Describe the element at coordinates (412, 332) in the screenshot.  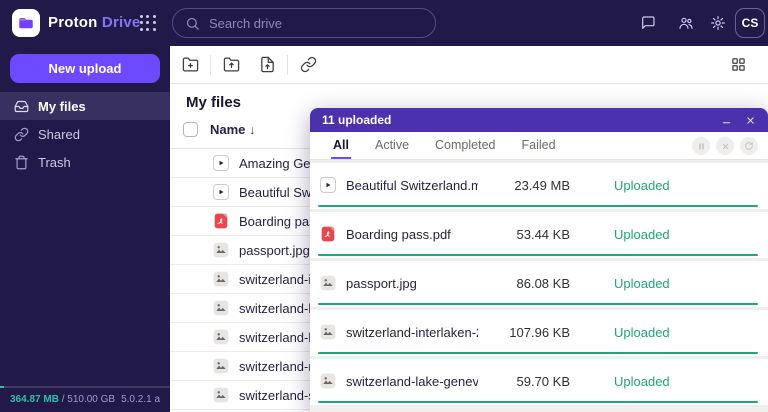
I see `upload-file-name: switzerland-interlaken-2.jpg` at that location.